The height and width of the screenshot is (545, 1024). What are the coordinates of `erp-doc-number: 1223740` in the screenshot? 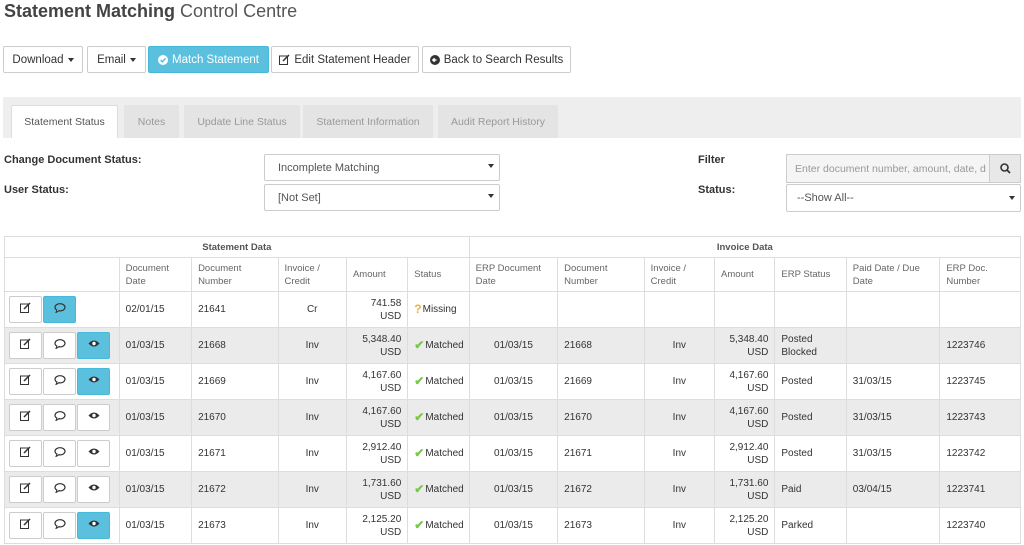 It's located at (980, 525).